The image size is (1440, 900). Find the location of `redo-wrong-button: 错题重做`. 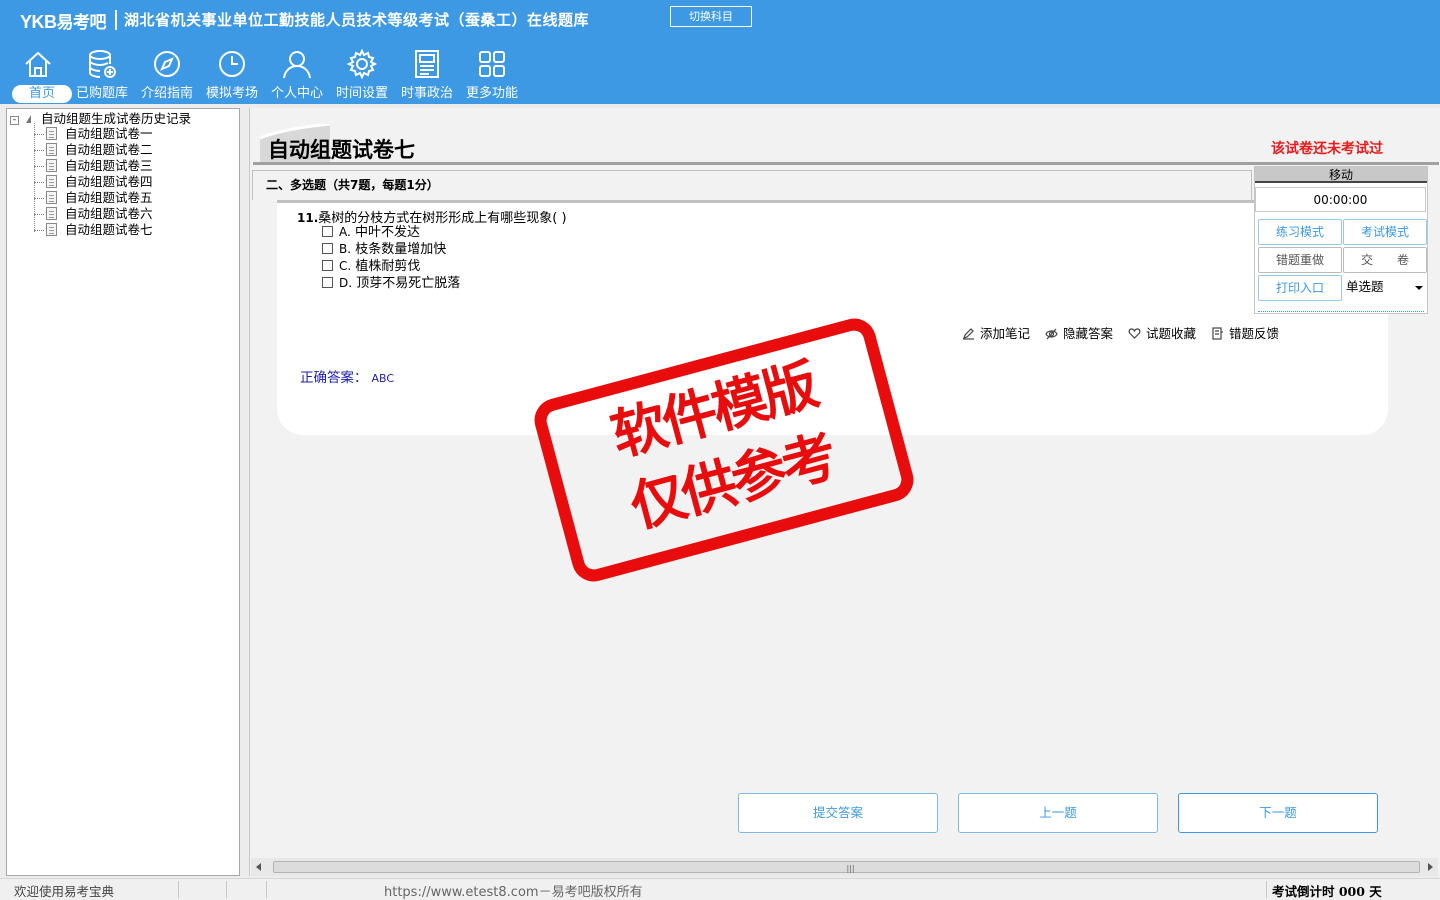

redo-wrong-button: 错题重做 is located at coordinates (1300, 260).